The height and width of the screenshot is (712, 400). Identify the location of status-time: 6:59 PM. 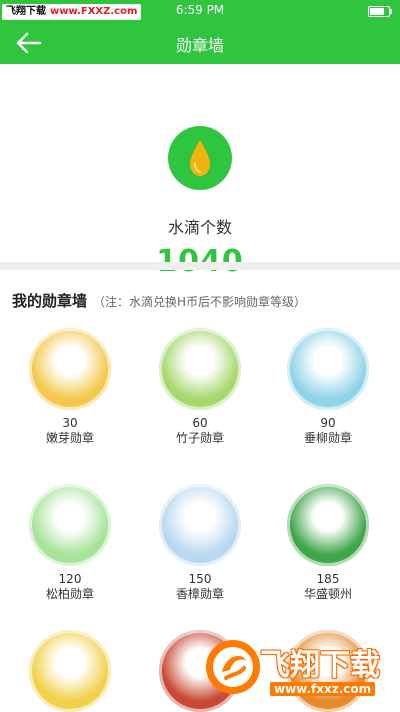
(200, 10).